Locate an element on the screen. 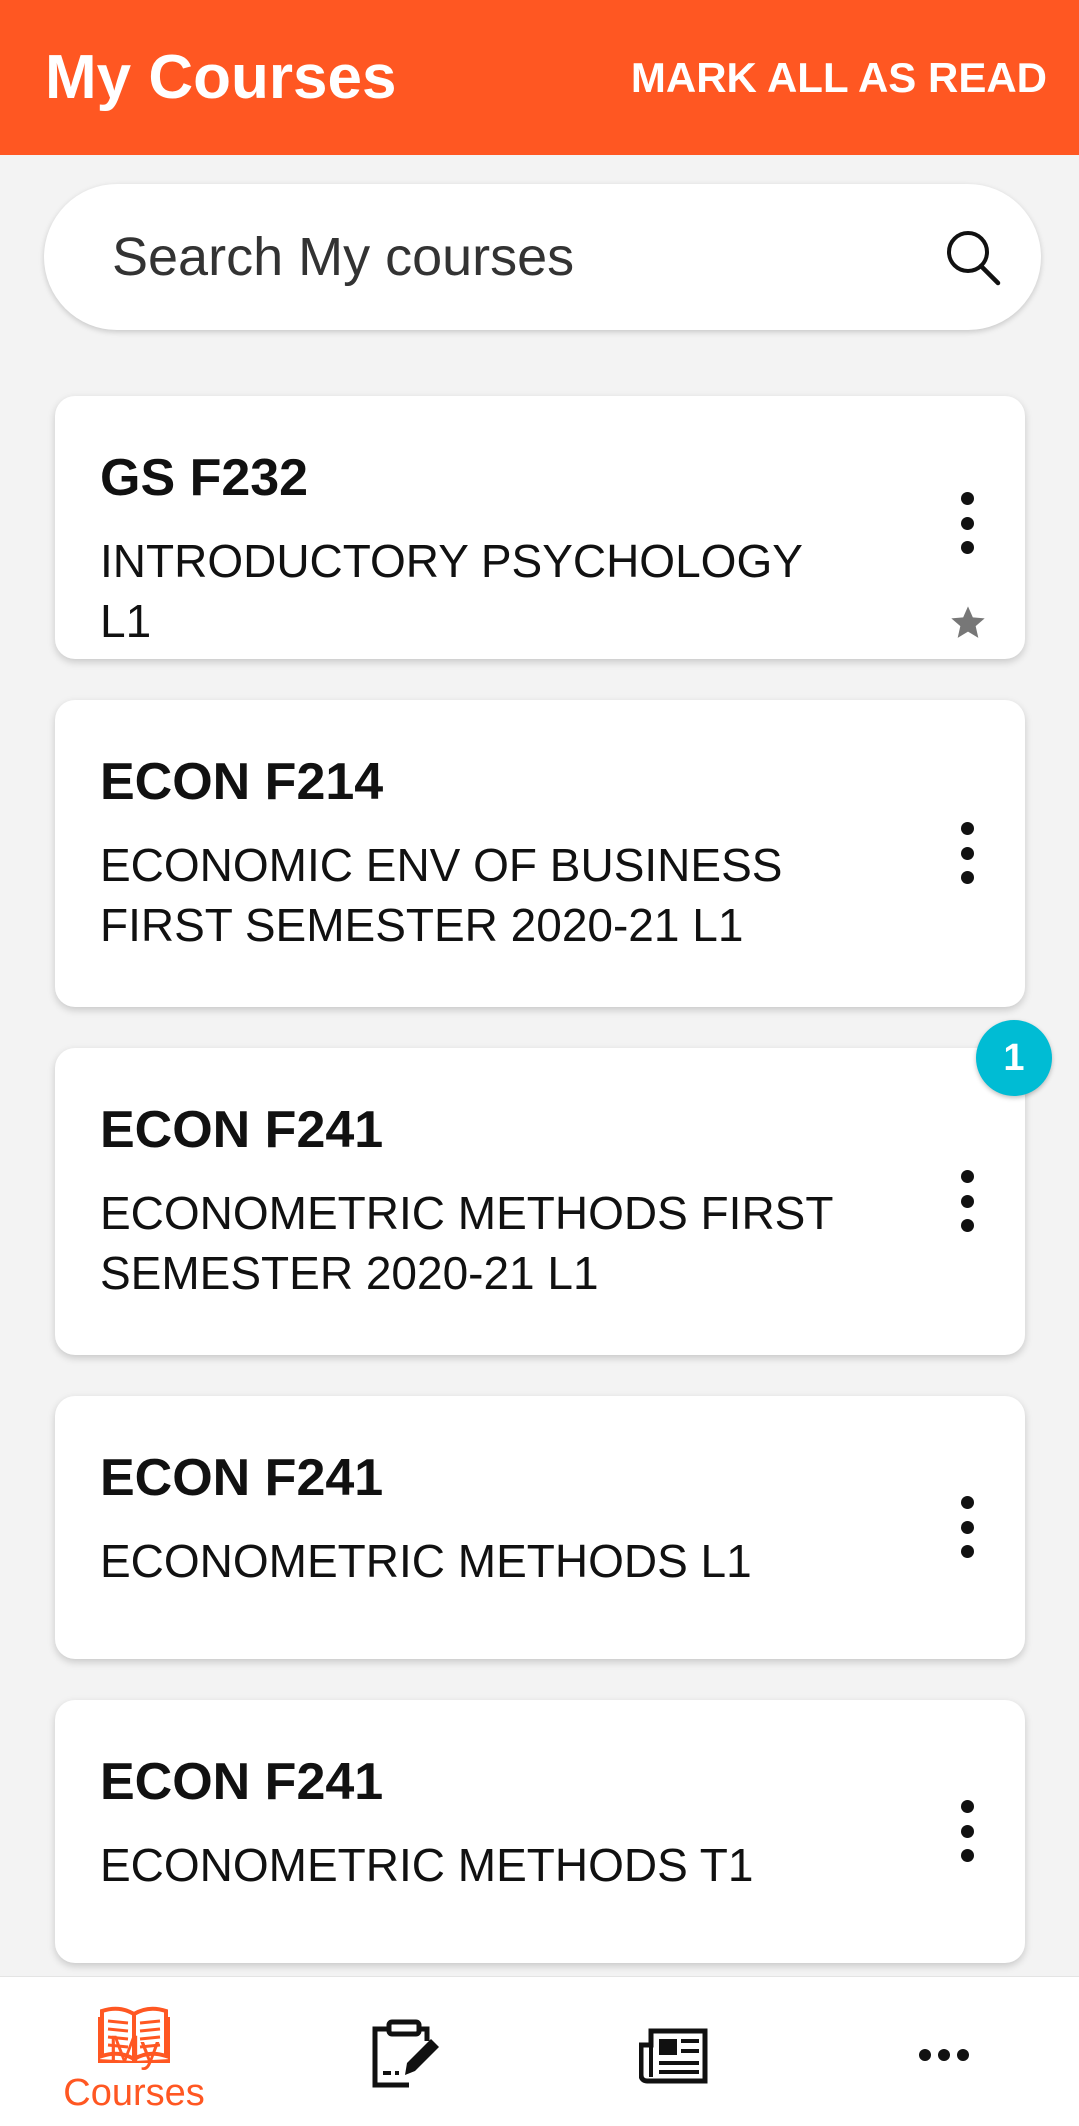  course-card: GS F232 INTRODUCTORY PSYCHOLOGY L1 is located at coordinates (540, 527).